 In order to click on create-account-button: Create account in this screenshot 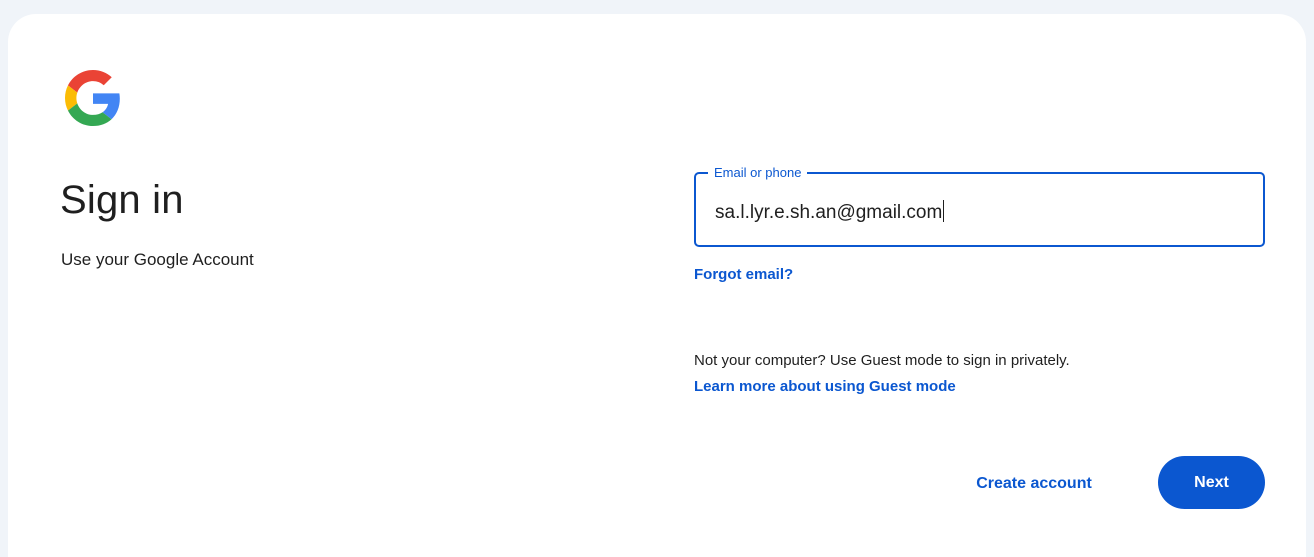, I will do `click(1034, 484)`.